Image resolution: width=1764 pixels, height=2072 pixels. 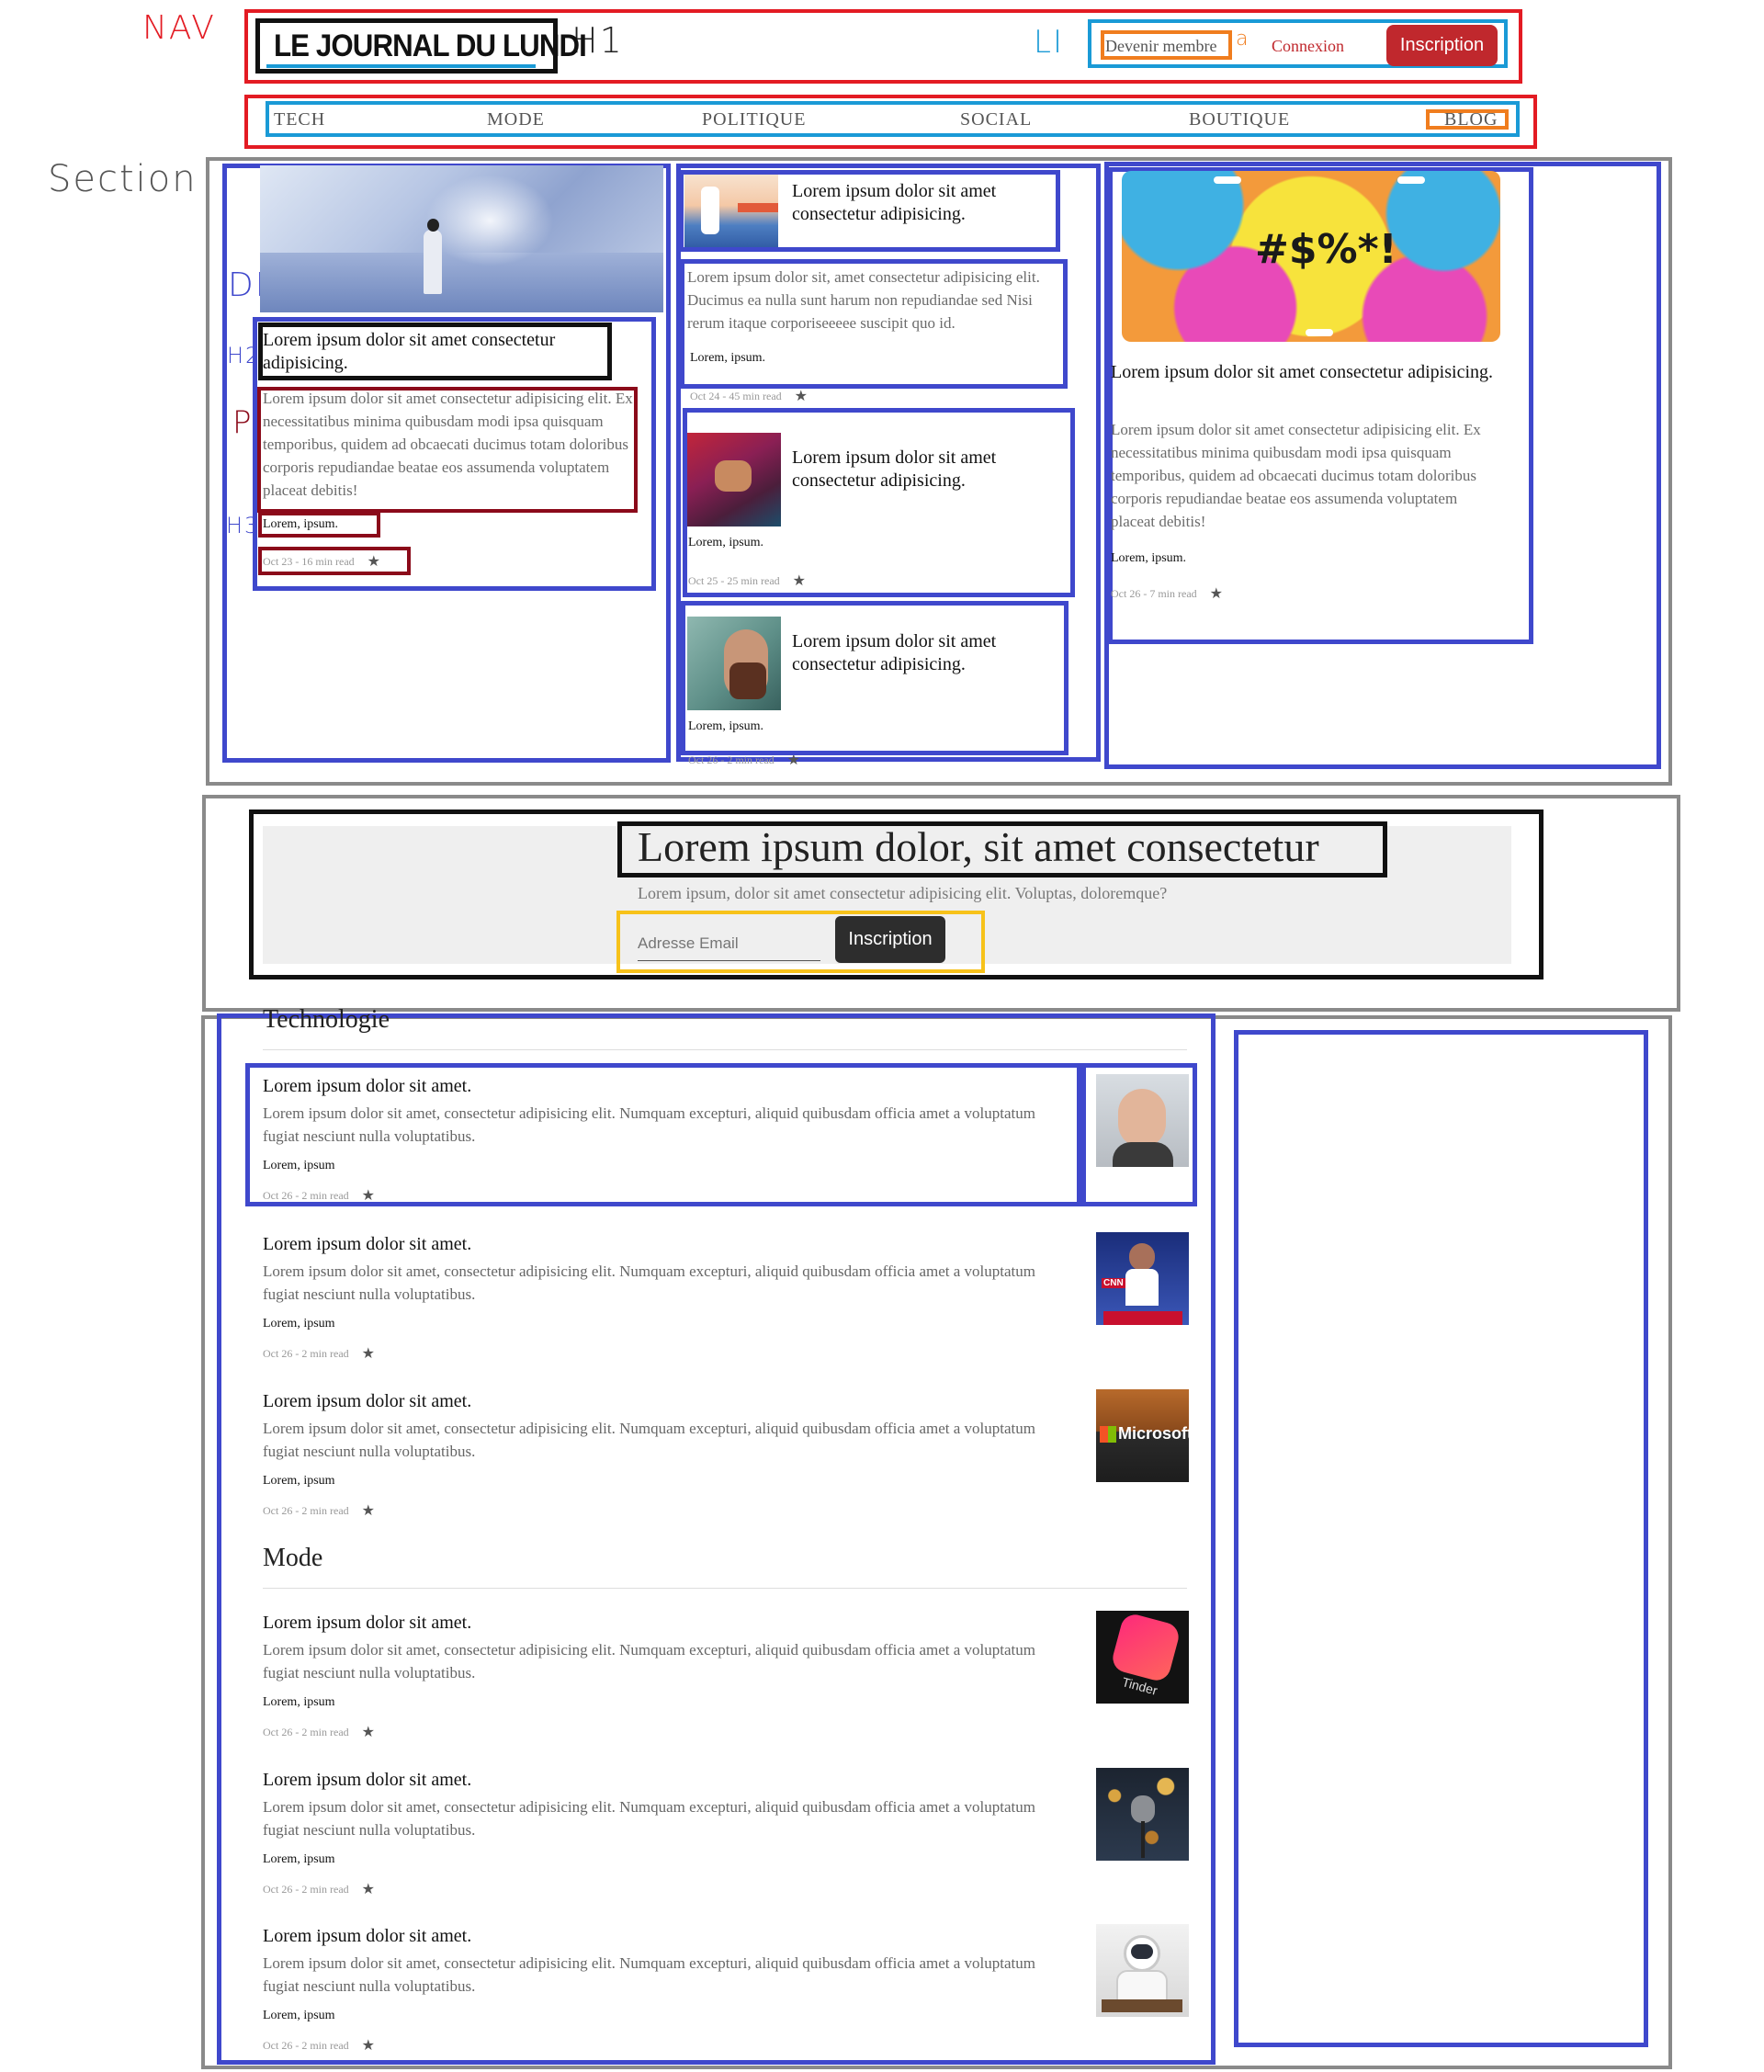 What do you see at coordinates (734, 663) in the screenshot?
I see `middle-3-image` at bounding box center [734, 663].